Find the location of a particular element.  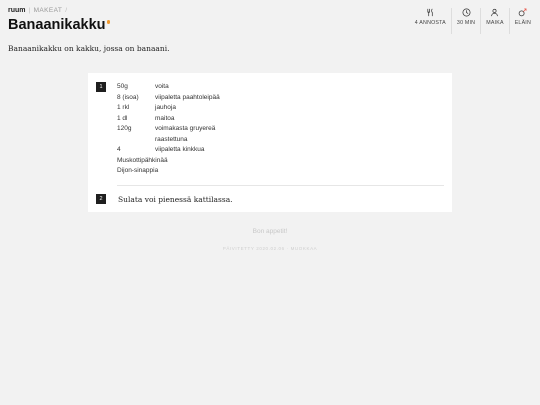

ingredient-row: 8 (isoa) viipaletta paahtoleipää is located at coordinates (168, 98).